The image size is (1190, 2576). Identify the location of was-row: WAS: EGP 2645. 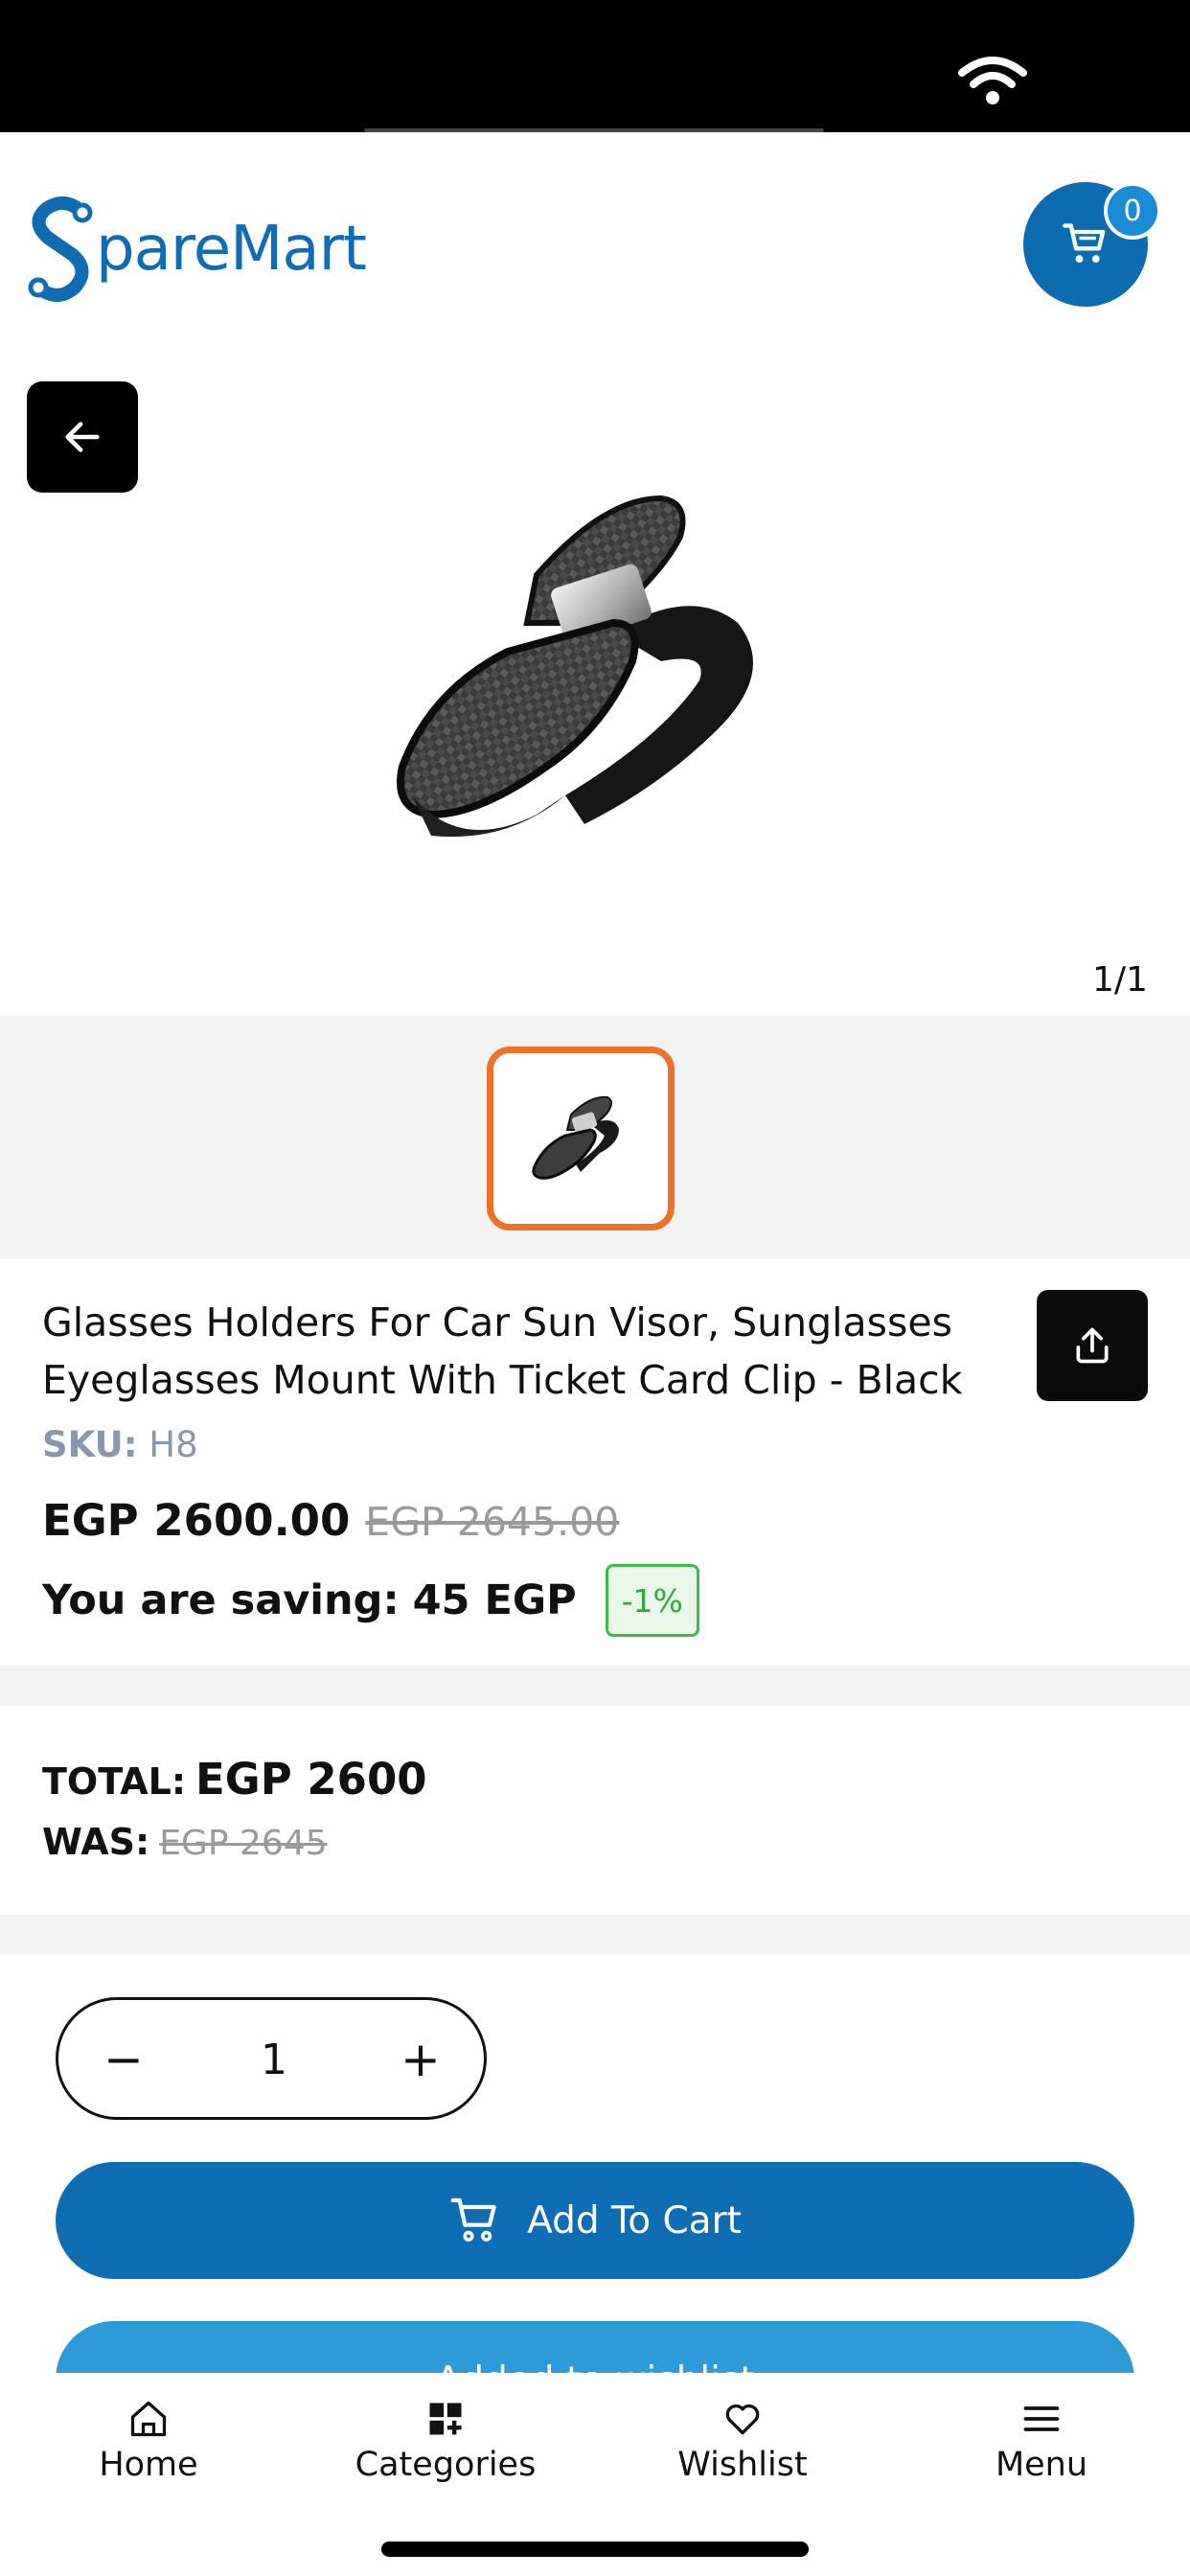
(185, 1842).